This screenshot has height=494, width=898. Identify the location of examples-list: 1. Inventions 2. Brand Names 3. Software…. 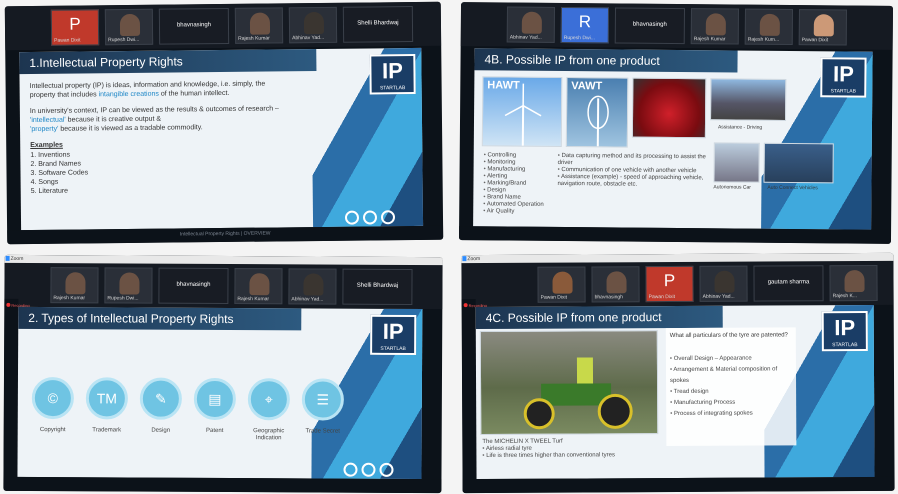
(155, 172).